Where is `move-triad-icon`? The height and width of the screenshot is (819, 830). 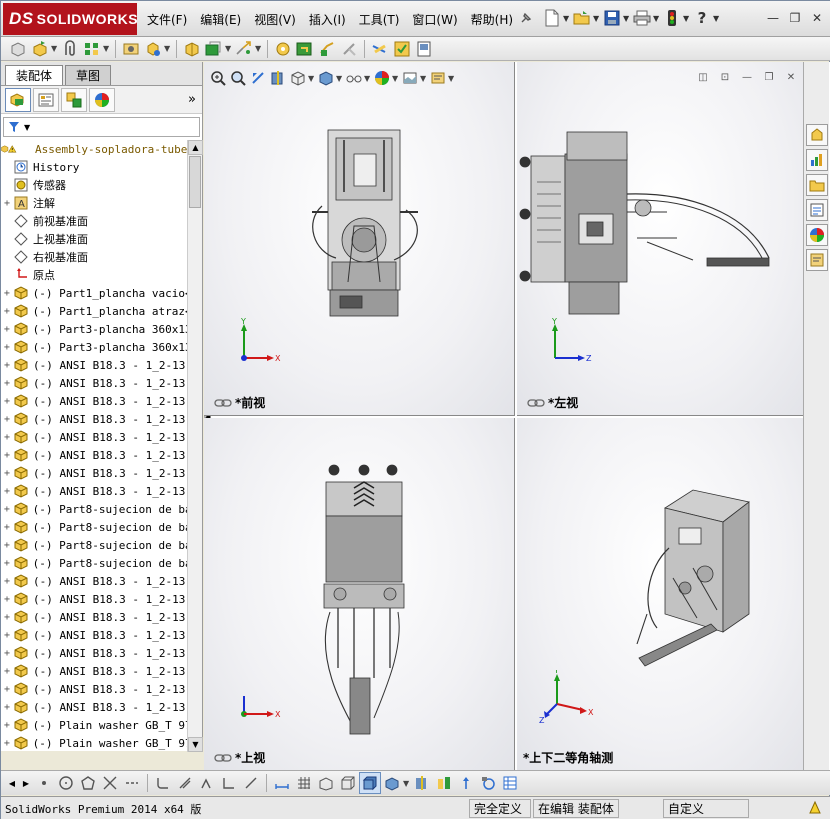 move-triad-icon is located at coordinates (466, 783).